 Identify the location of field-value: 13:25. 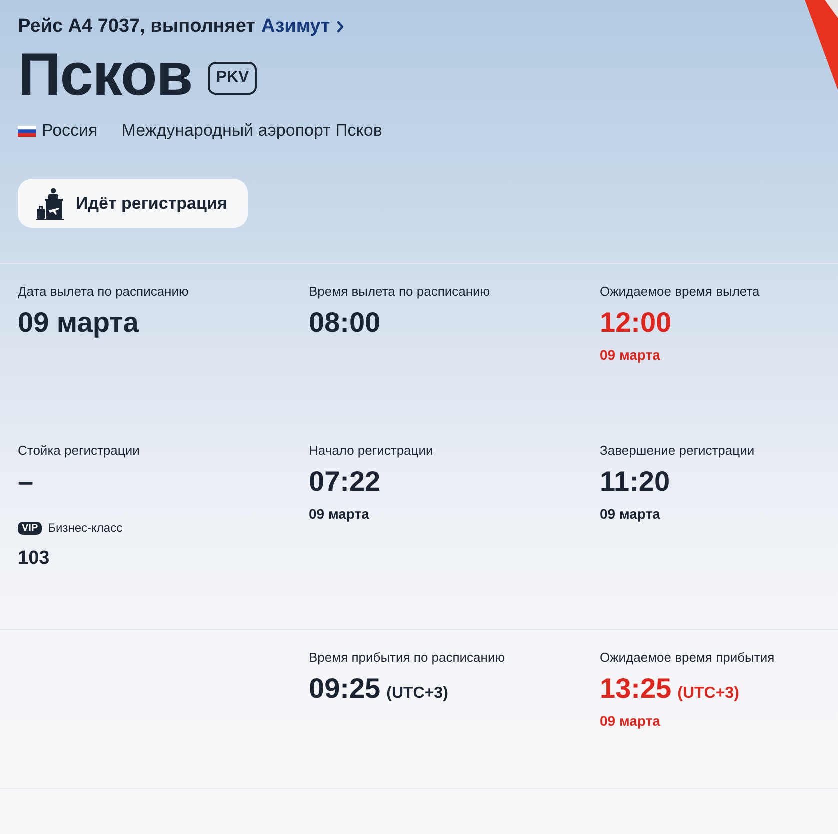
(636, 689).